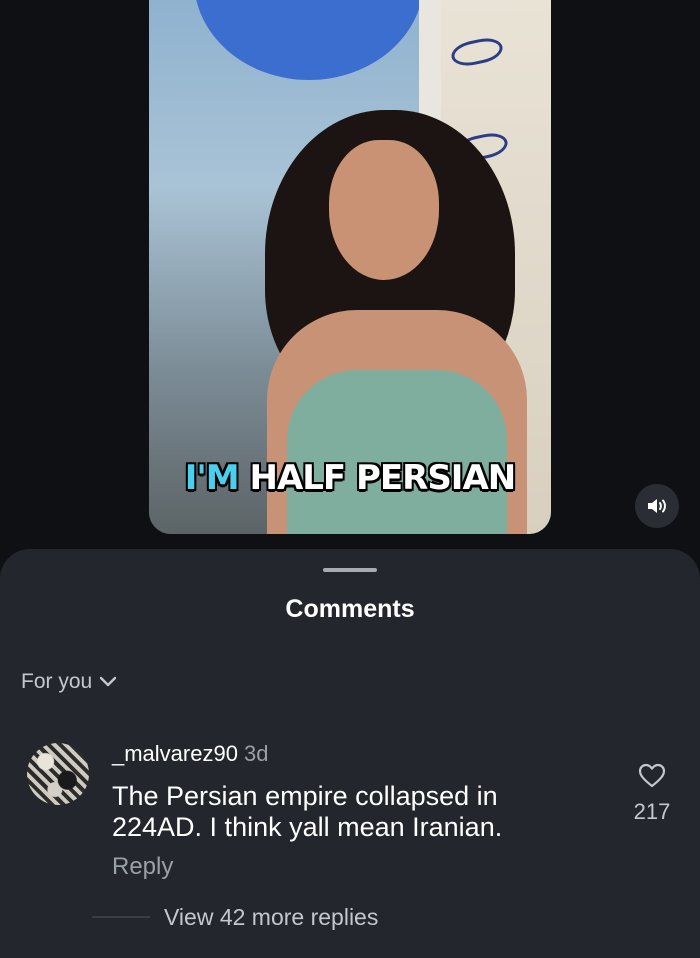  Describe the element at coordinates (108, 681) in the screenshot. I see `chevron-down-icon` at that location.